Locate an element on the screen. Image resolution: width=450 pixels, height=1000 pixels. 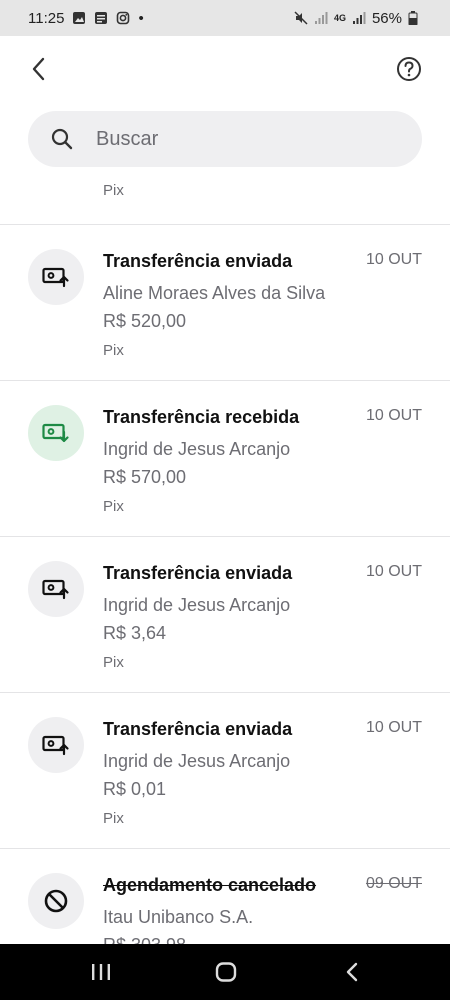
back-nav-button is located at coordinates (353, 974).